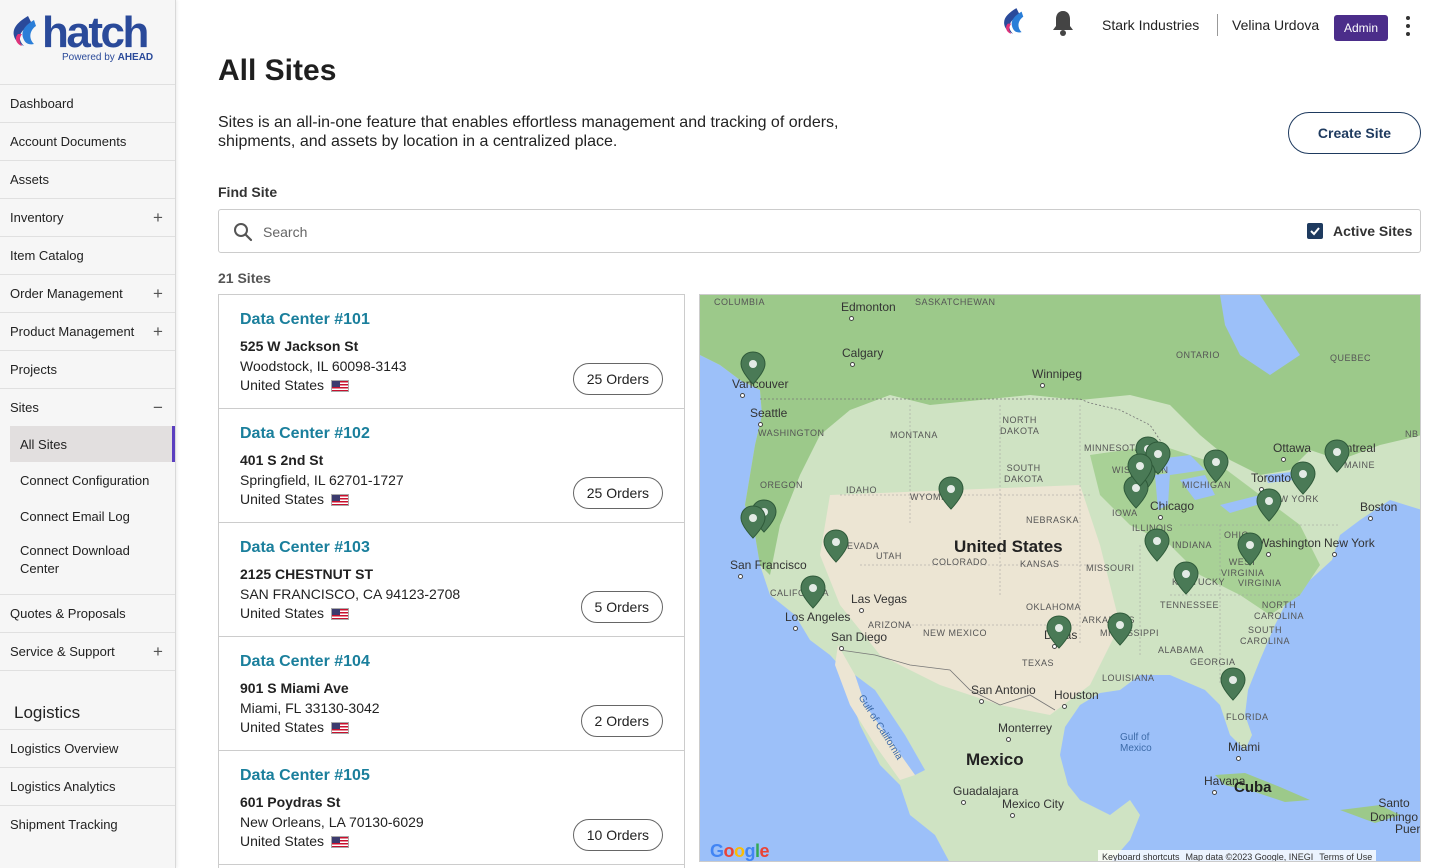 This screenshot has width=1456, height=868. I want to click on map-city-label: Edmonton, so click(868, 307).